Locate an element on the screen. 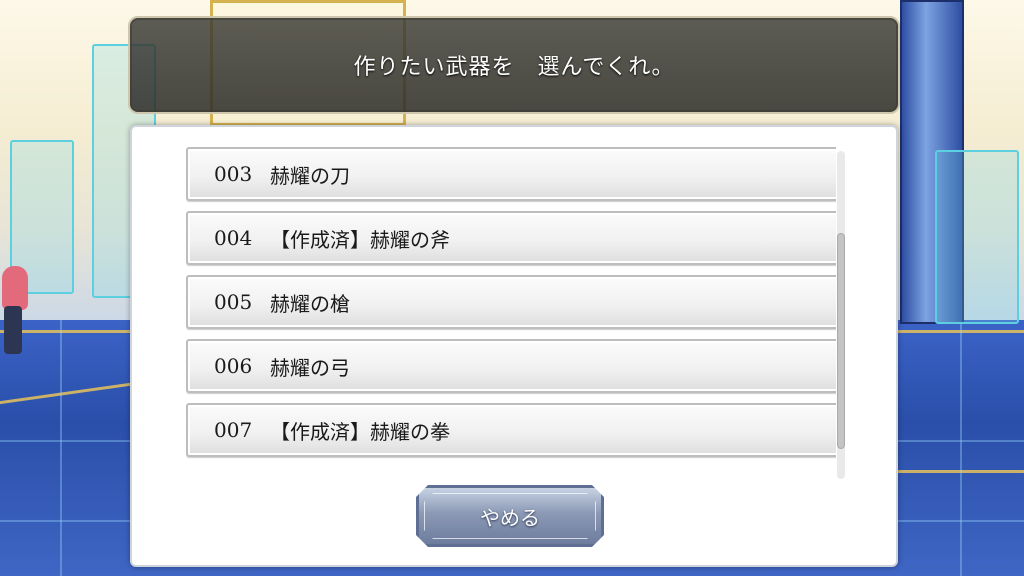  weapon-name: 【作成済】赫耀の拳 is located at coordinates (360, 431).